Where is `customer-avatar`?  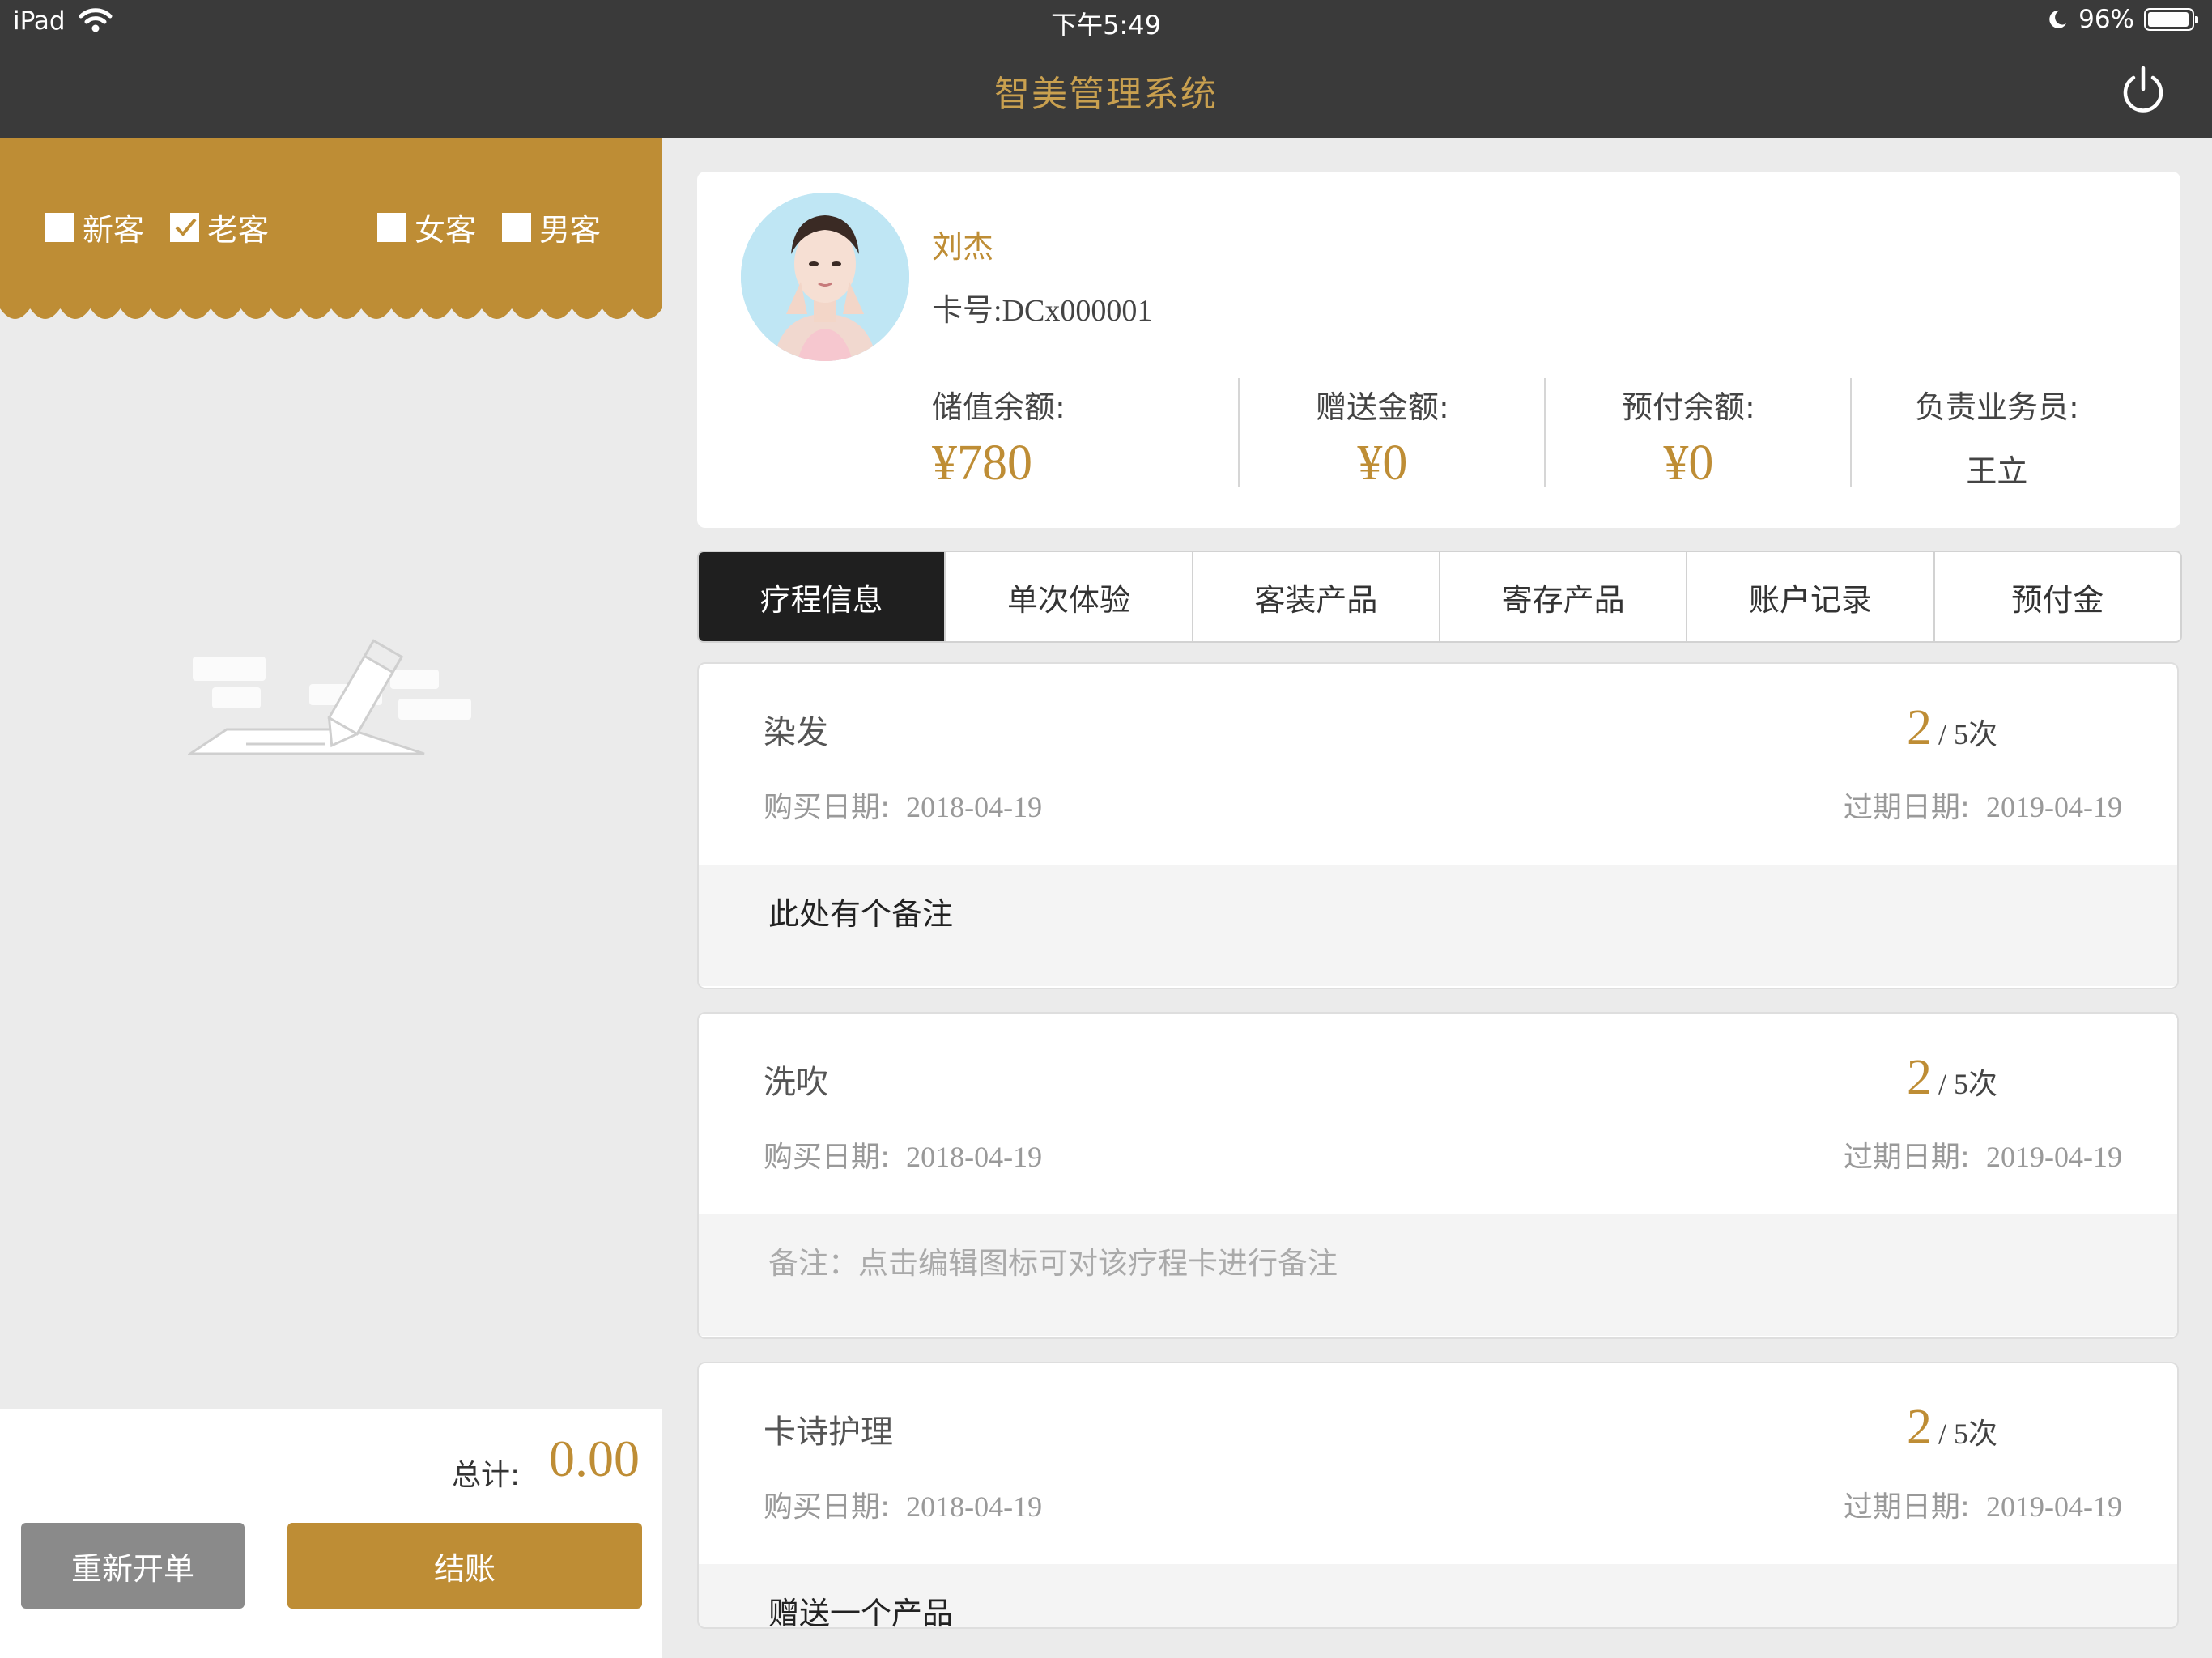
customer-avatar is located at coordinates (825, 277).